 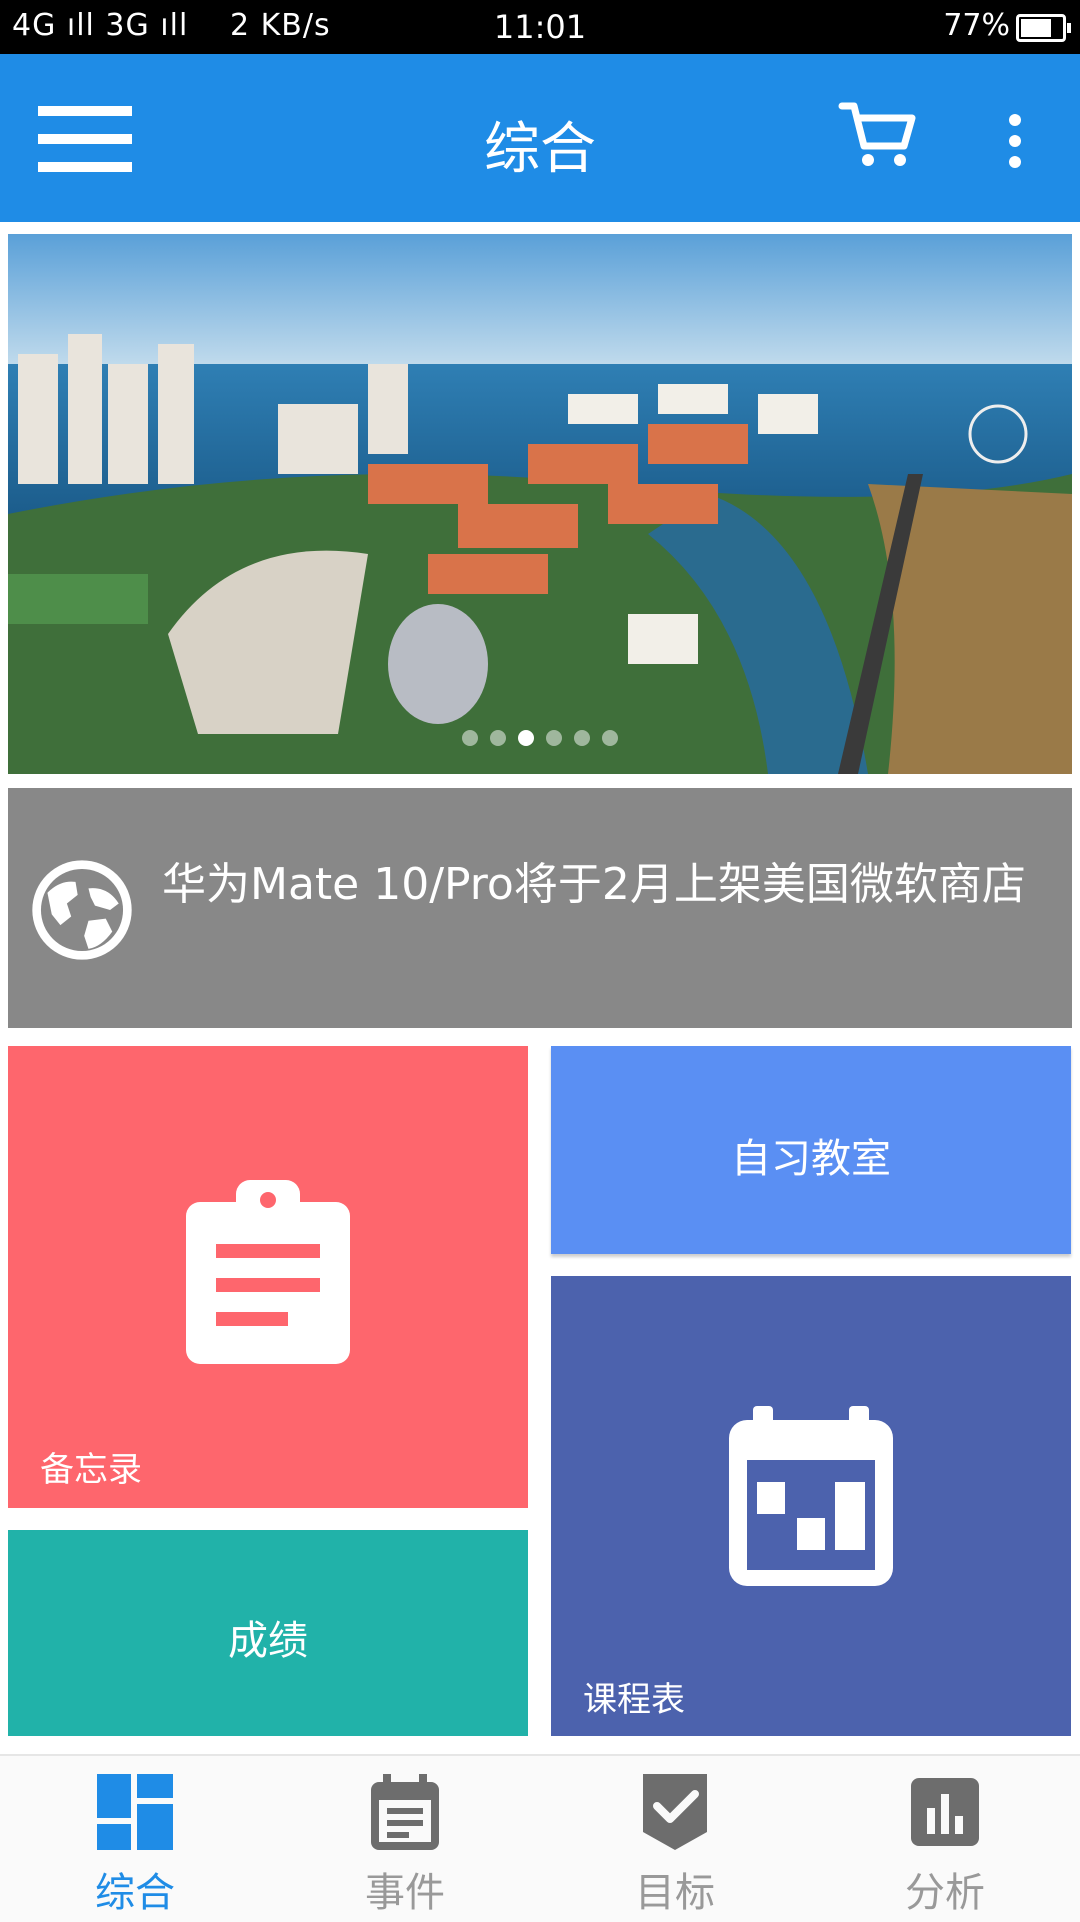 I want to click on study-room-label: 自习教室, so click(x=811, y=1159).